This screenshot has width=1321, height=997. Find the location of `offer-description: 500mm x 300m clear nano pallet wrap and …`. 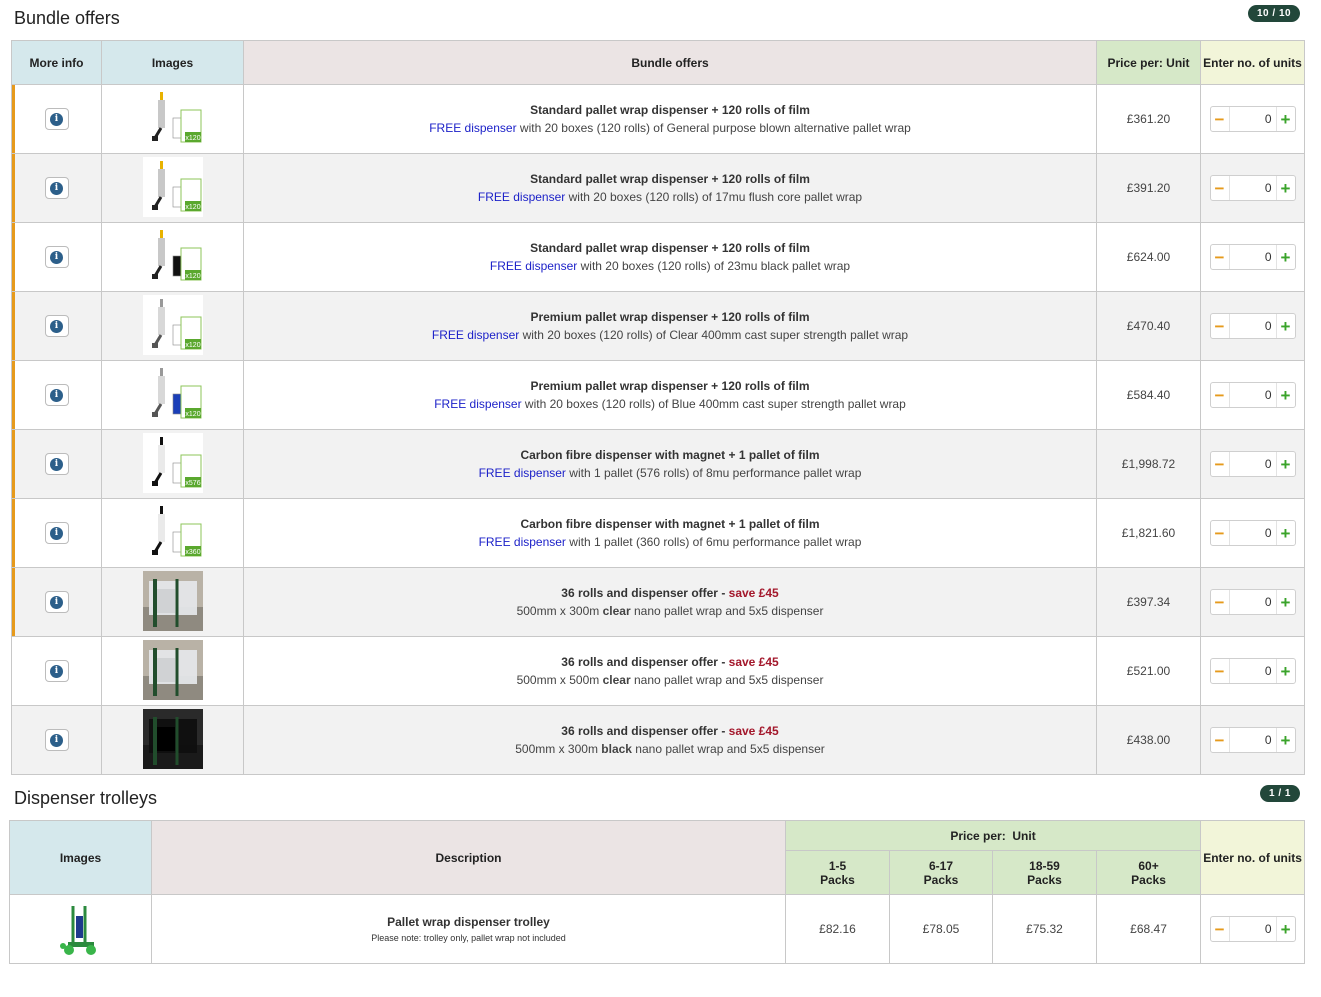

offer-description: 500mm x 300m clear nano pallet wrap and … is located at coordinates (670, 611).